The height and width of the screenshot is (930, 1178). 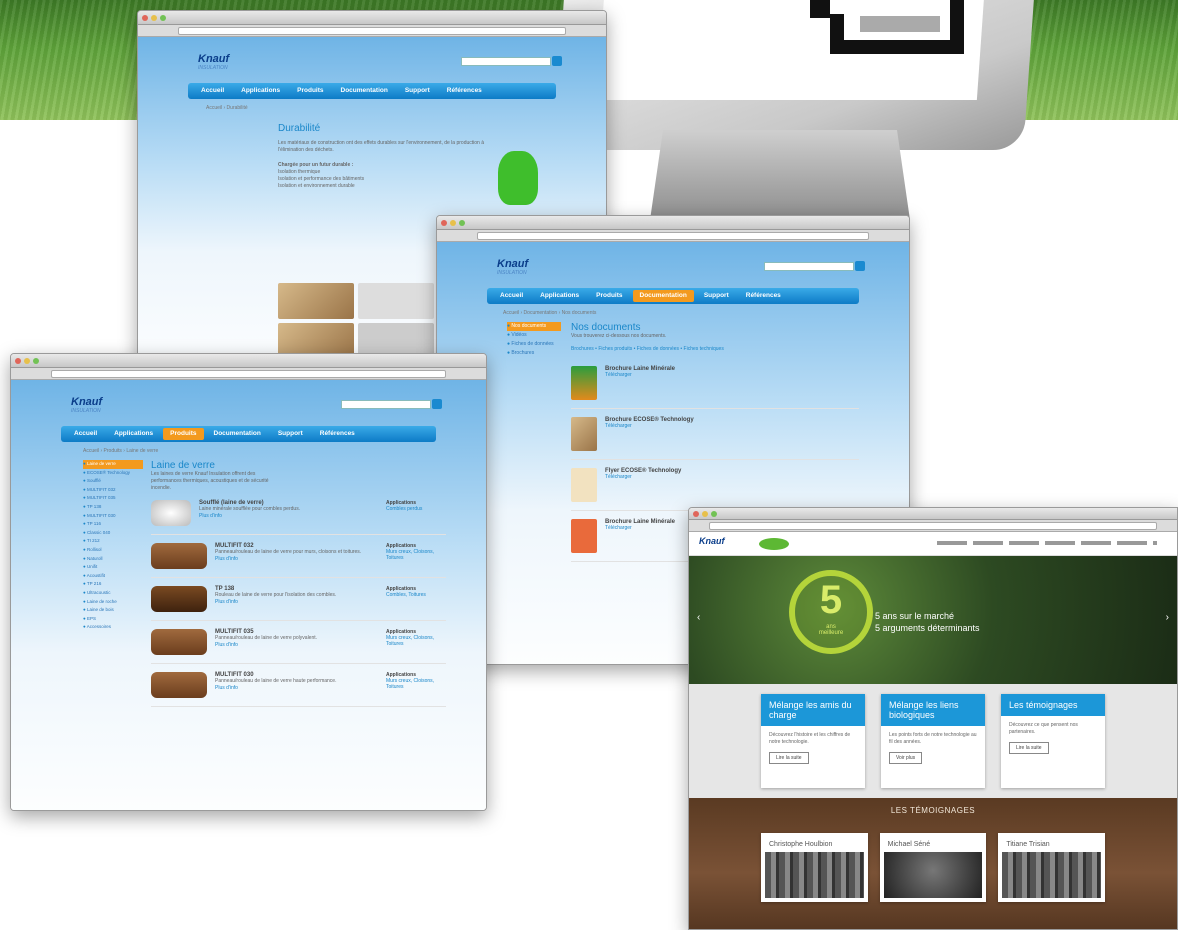 I want to click on sidebar-item: Naturoll, so click(x=113, y=559).